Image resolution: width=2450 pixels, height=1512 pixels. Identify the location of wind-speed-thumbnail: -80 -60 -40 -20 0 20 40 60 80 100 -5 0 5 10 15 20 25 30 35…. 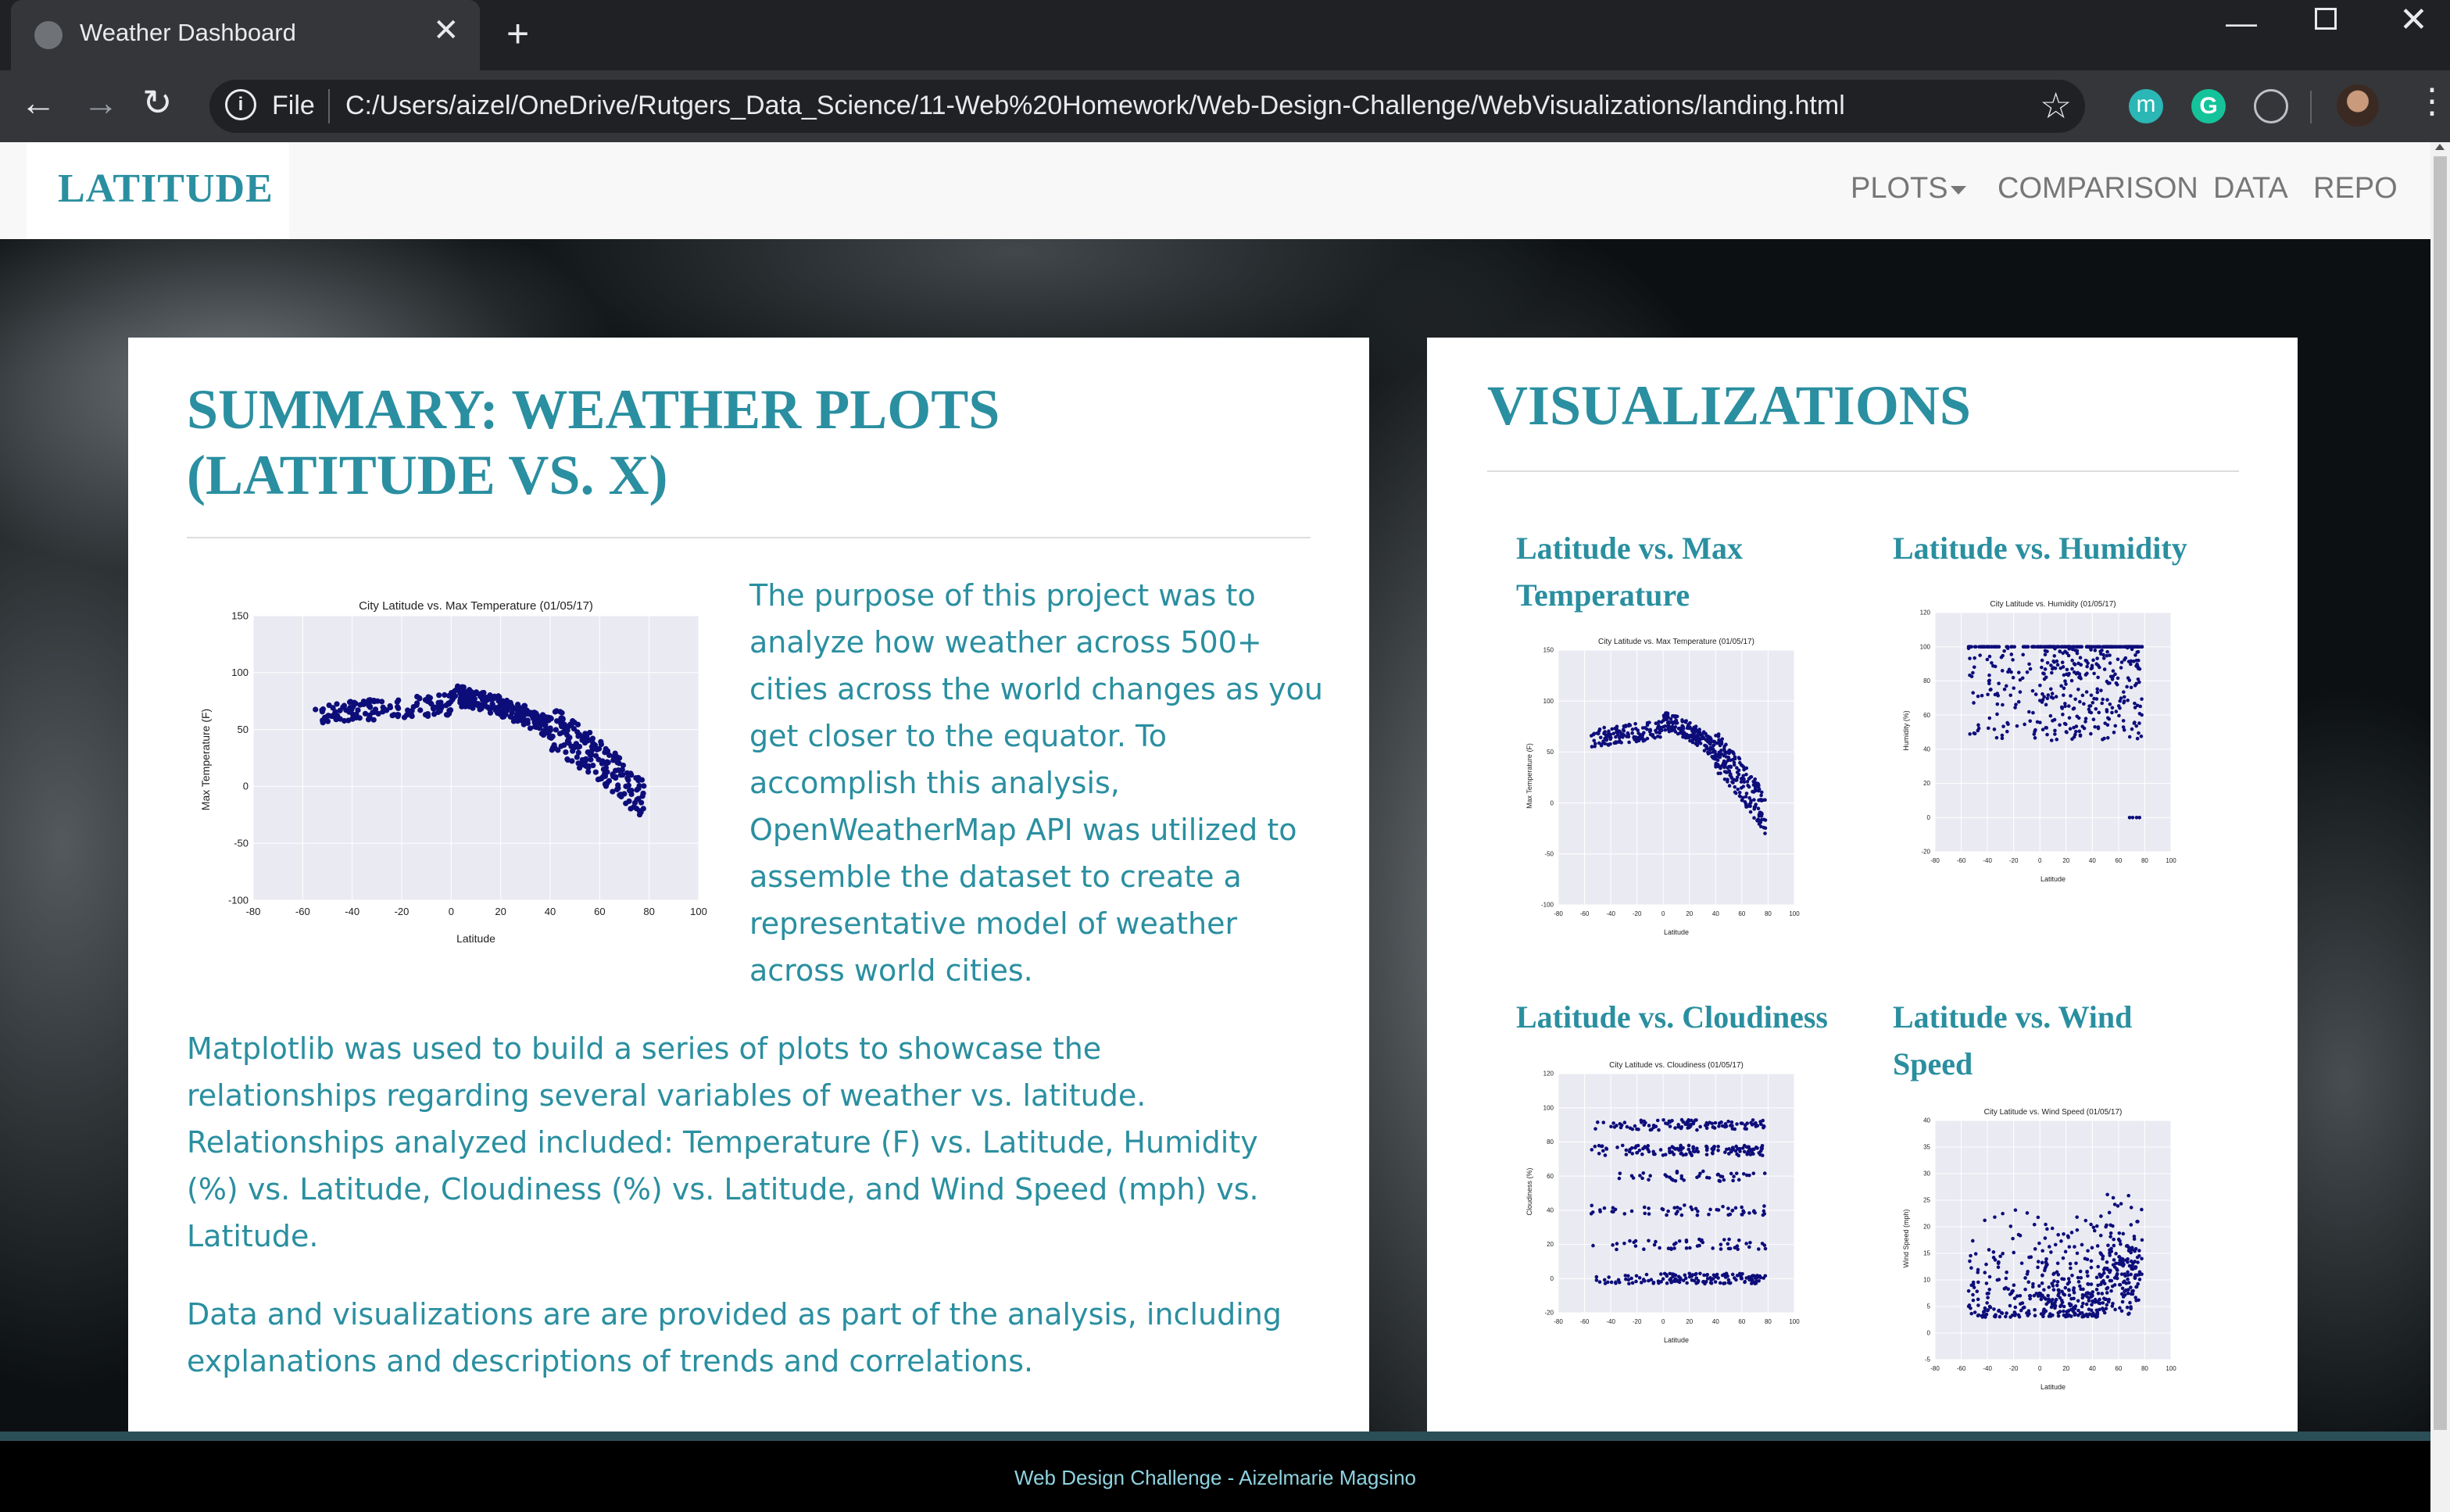
(2041, 1245).